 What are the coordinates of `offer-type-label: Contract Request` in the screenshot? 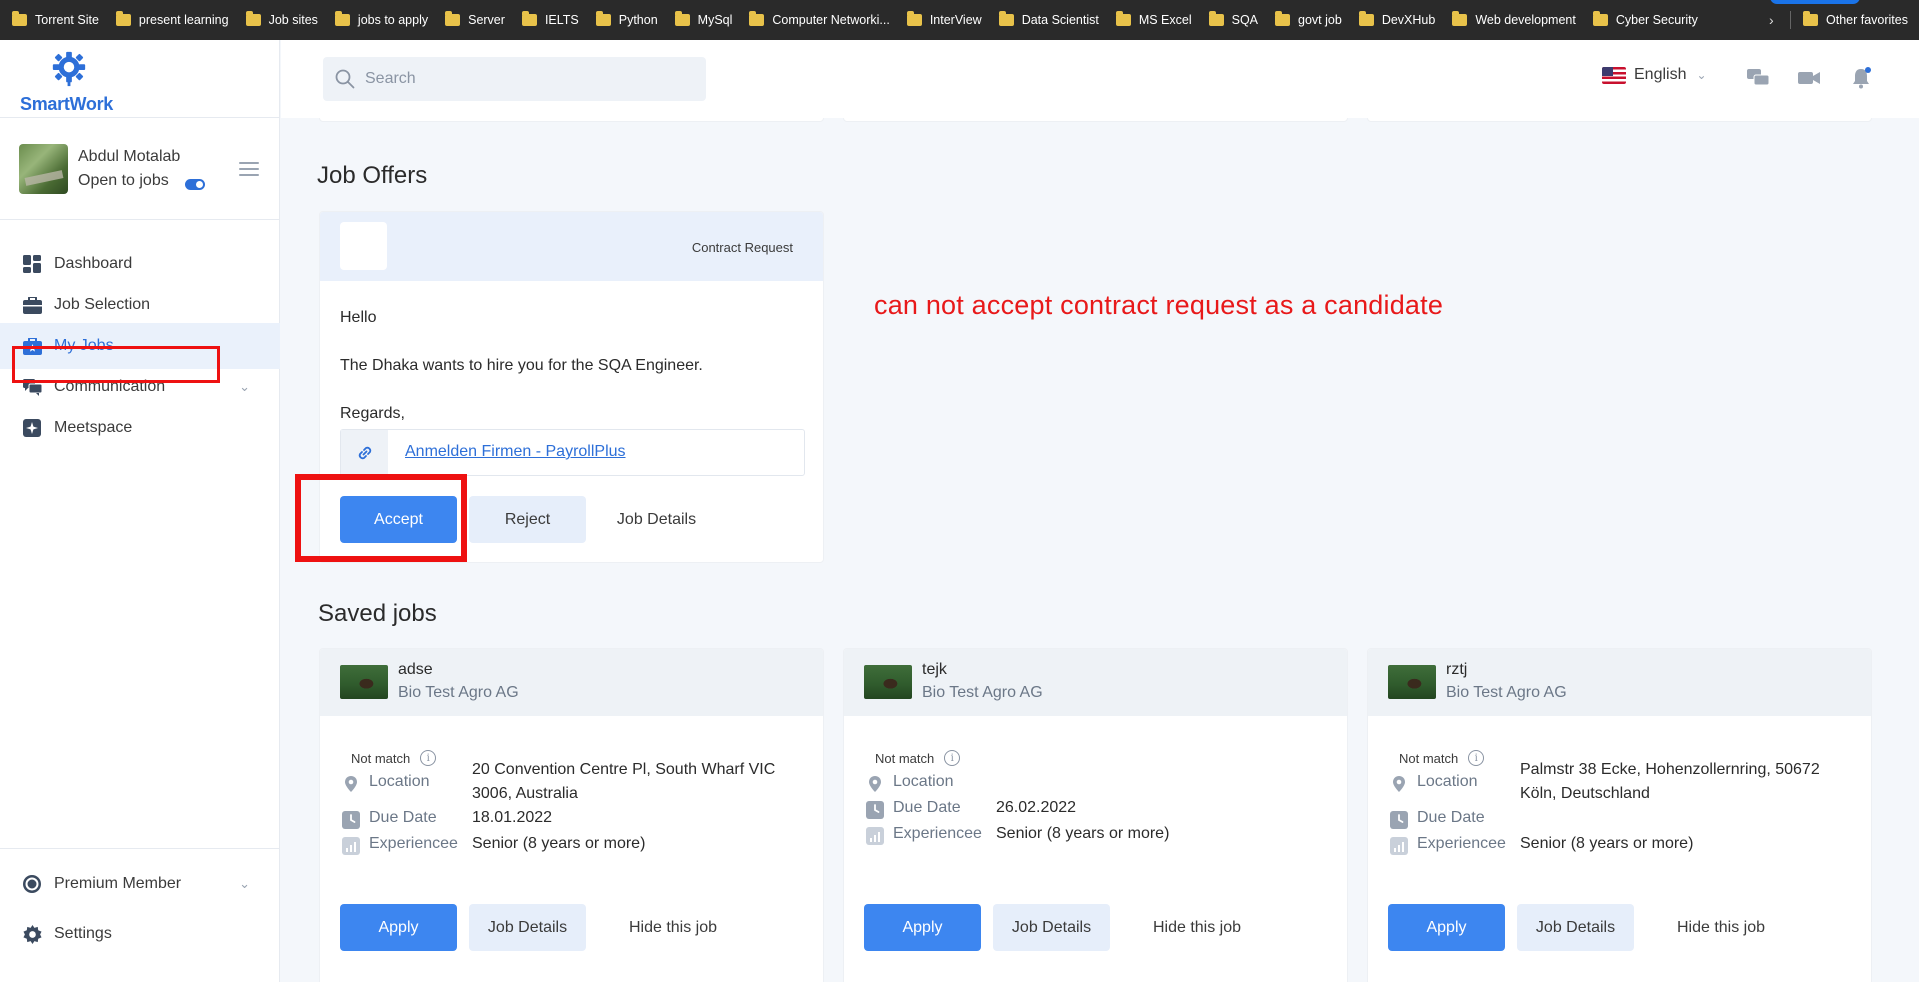 It's located at (742, 247).